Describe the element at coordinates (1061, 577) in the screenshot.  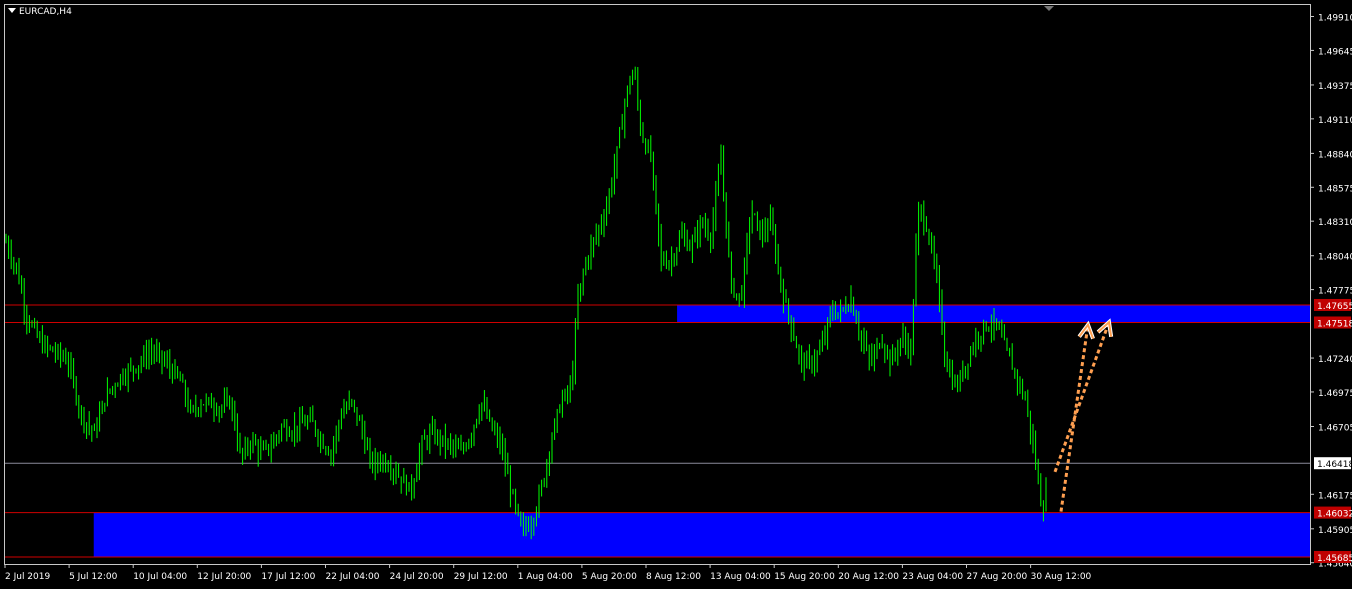
I see `time-tick-label: 30 Aug 12:00` at that location.